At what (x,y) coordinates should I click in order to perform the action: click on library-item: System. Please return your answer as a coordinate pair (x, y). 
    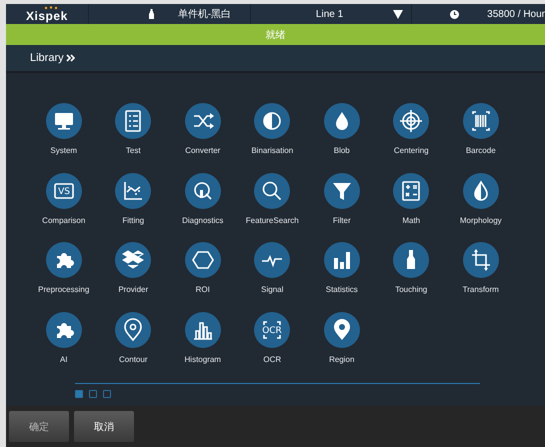
    Looking at the image, I should click on (64, 129).